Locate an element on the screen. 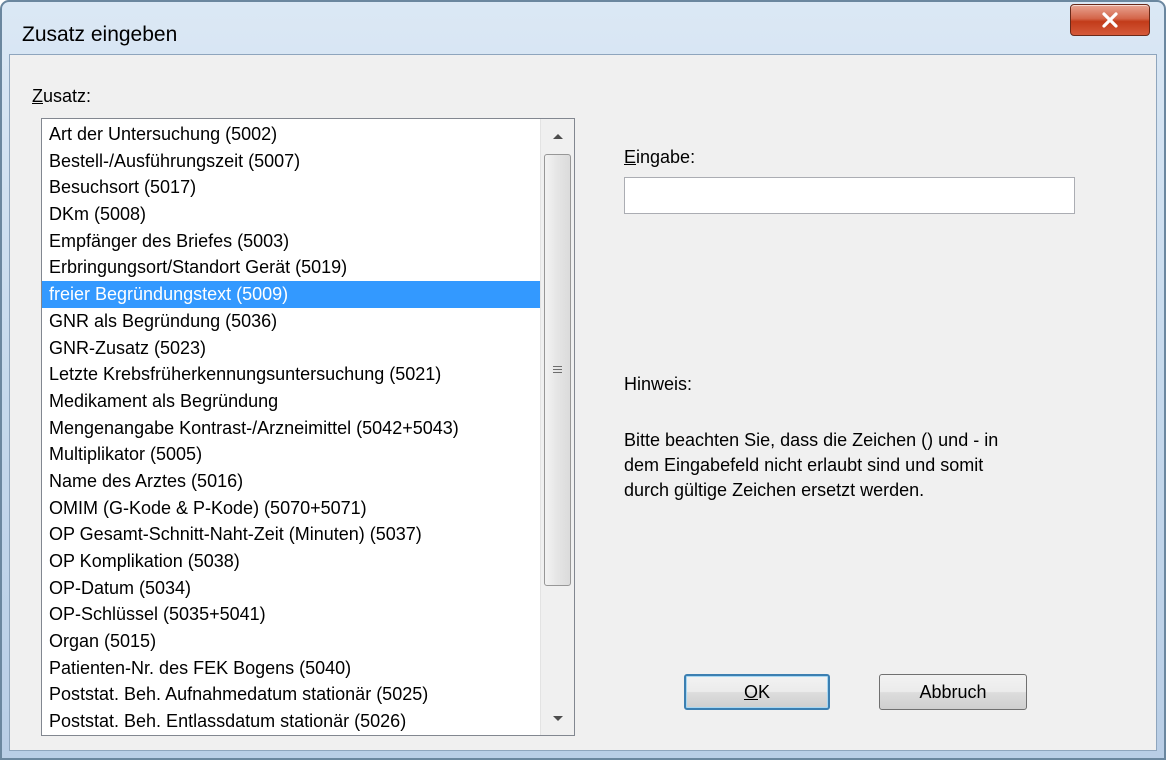 The width and height of the screenshot is (1166, 760). scroll-up-button is located at coordinates (557, 135).